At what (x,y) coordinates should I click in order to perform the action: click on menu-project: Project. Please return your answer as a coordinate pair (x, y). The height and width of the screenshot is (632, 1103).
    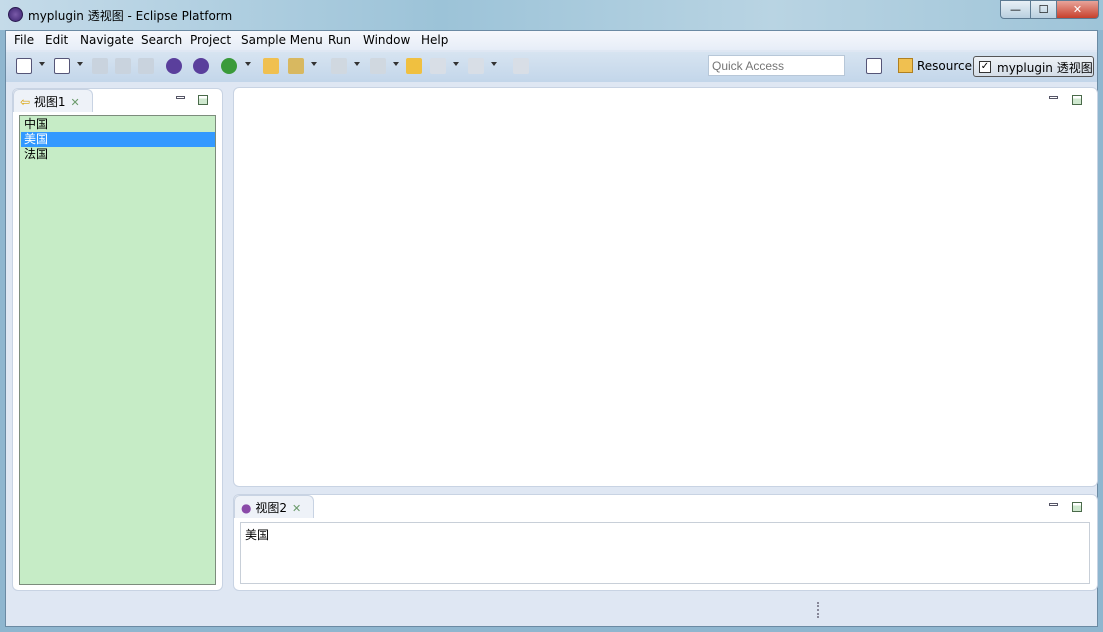
    Looking at the image, I should click on (210, 40).